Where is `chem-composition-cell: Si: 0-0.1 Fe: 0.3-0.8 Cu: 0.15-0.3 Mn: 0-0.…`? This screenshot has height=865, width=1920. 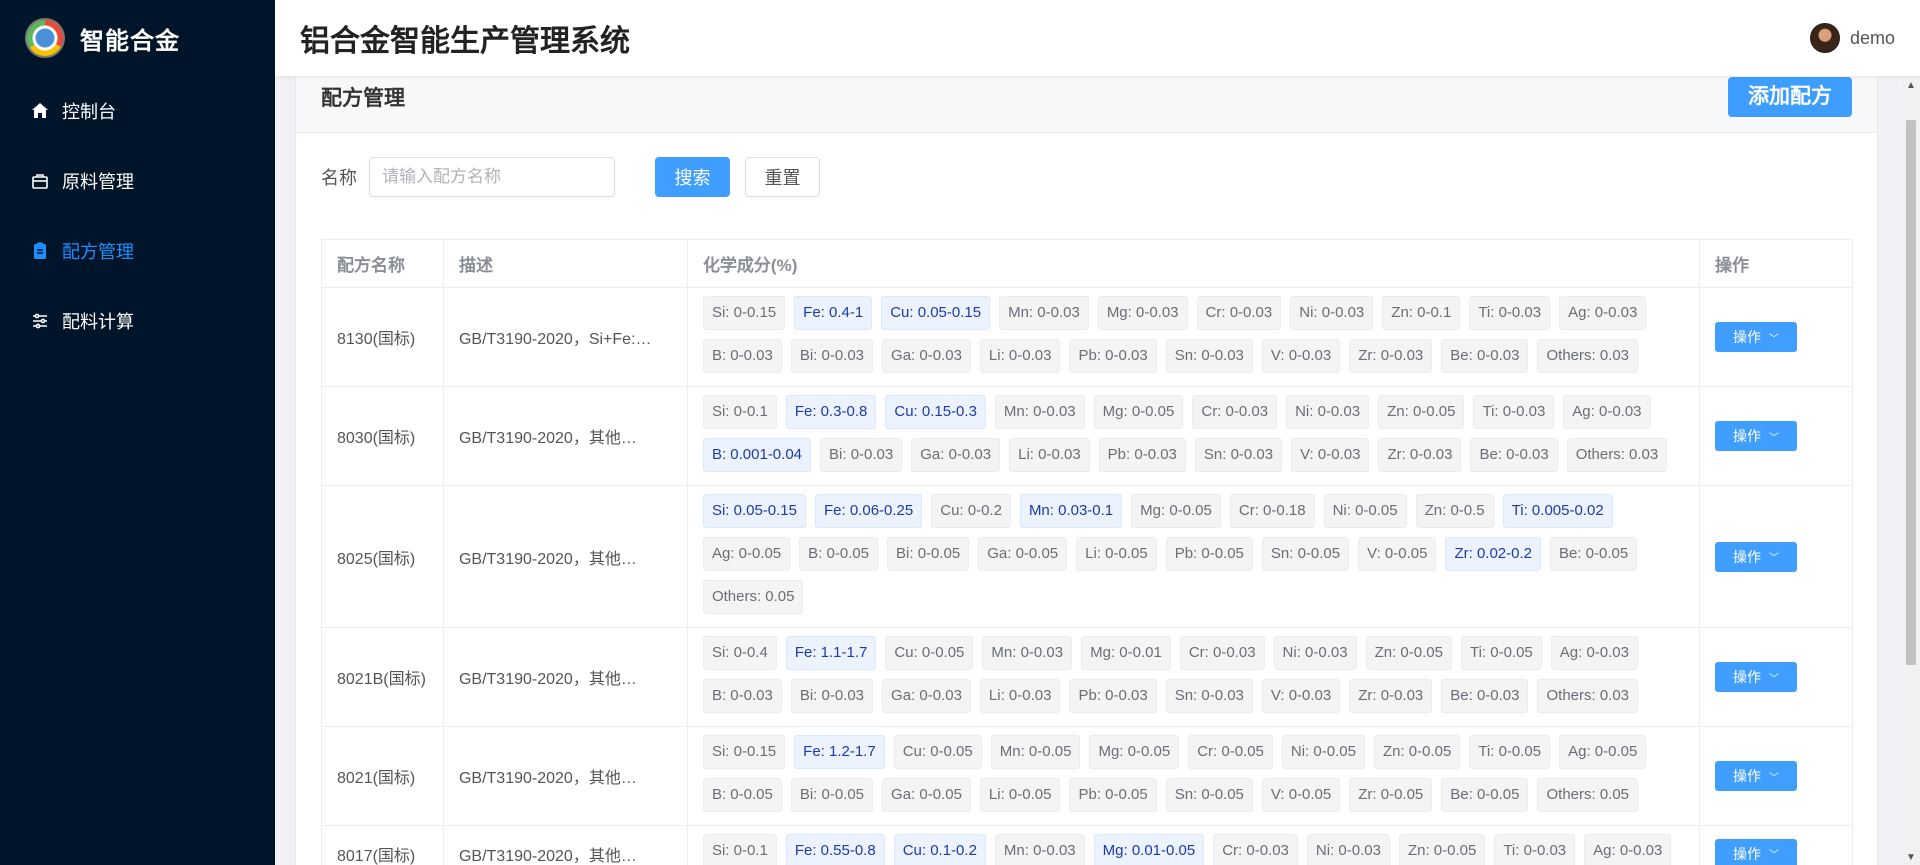 chem-composition-cell: Si: 0-0.1 Fe: 0.3-0.8 Cu: 0.15-0.3 Mn: 0-0.… is located at coordinates (1194, 436).